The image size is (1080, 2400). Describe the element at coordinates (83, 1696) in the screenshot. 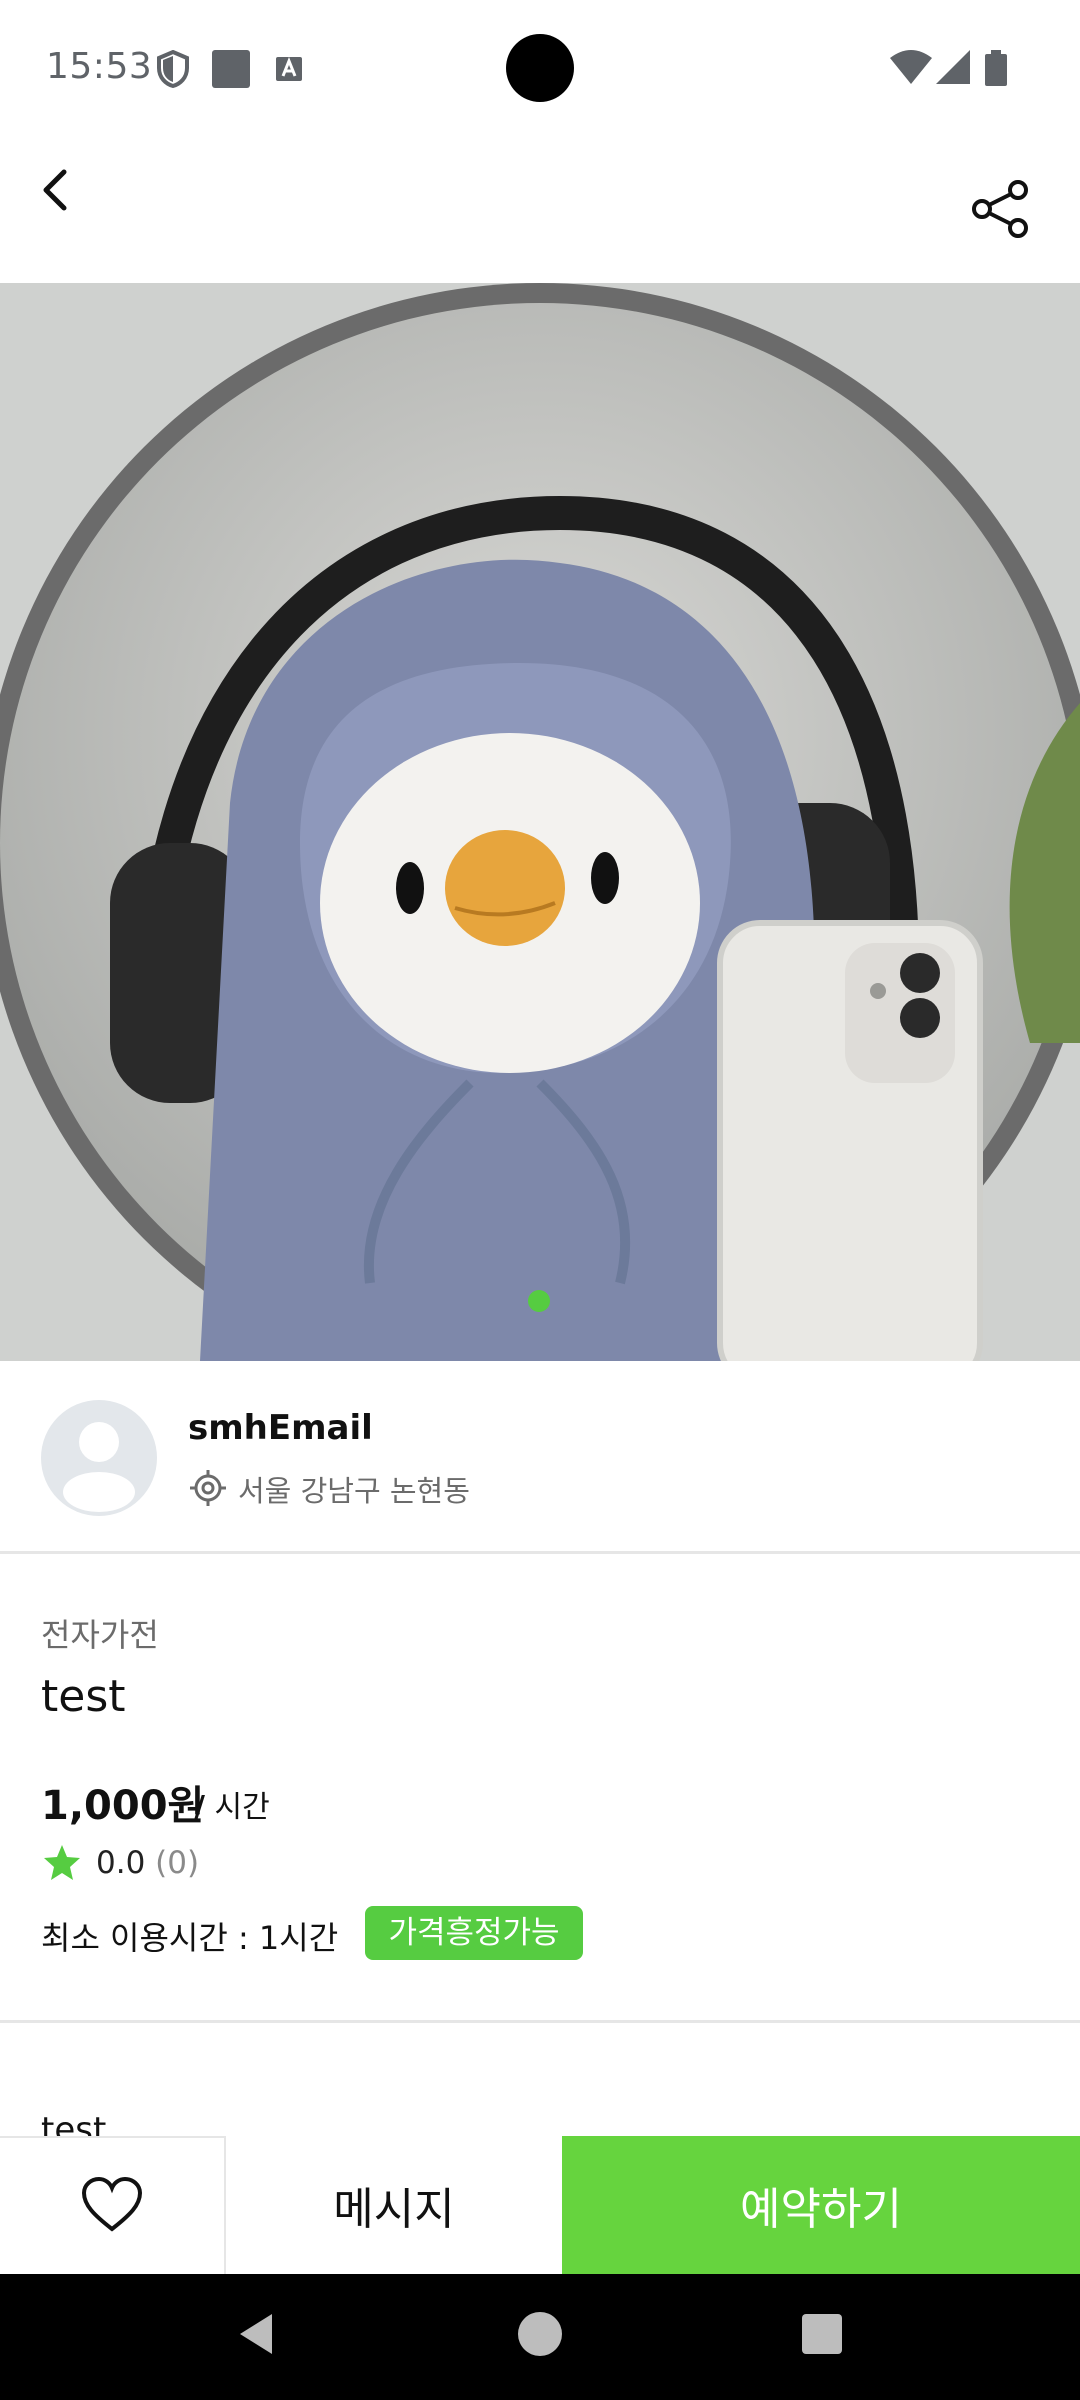

I see `item-title: test` at that location.